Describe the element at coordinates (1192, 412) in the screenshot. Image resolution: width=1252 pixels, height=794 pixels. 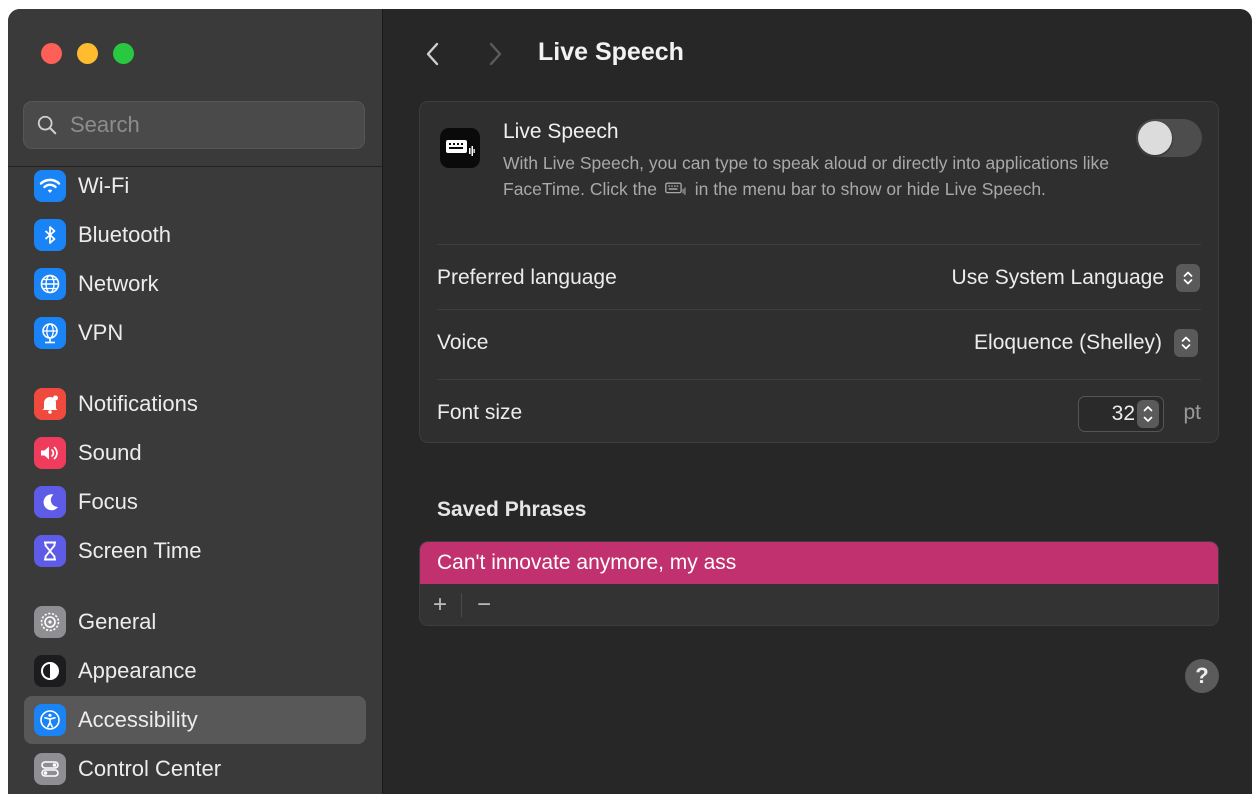
I see `font-size-unit: pt` at that location.